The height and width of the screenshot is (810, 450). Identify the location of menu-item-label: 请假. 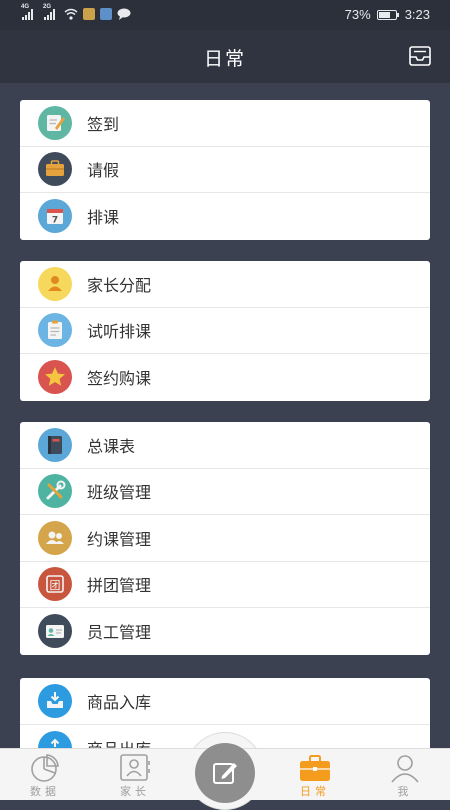
(103, 171).